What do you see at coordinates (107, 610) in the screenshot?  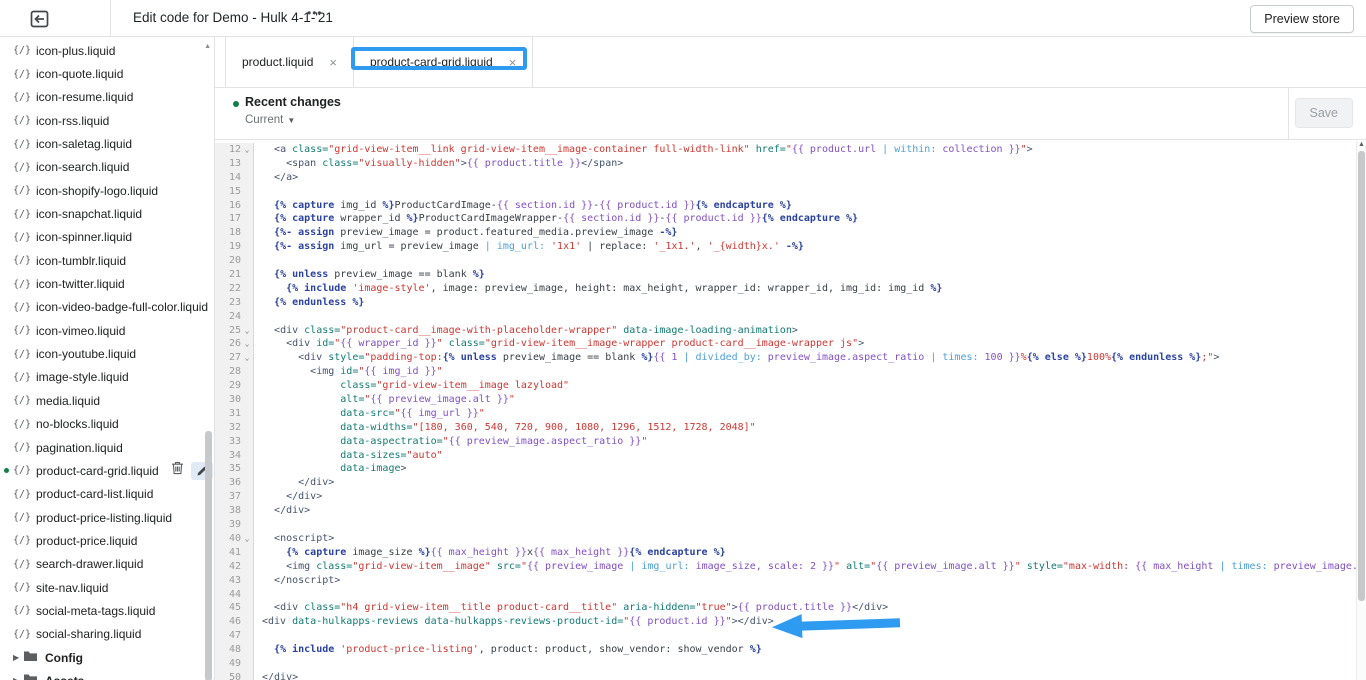 I see `sidebar-item-social-meta-tags: {/} social-meta-tags.liquid` at bounding box center [107, 610].